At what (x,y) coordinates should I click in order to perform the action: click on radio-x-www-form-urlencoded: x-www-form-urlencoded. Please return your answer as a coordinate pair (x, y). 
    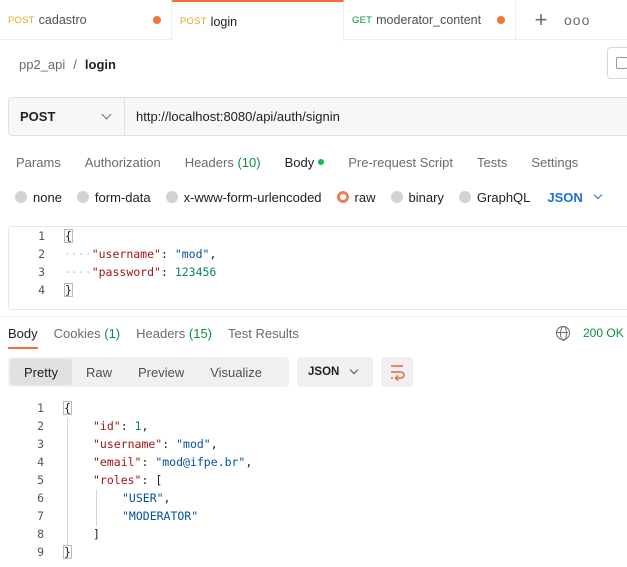
    Looking at the image, I should click on (243, 197).